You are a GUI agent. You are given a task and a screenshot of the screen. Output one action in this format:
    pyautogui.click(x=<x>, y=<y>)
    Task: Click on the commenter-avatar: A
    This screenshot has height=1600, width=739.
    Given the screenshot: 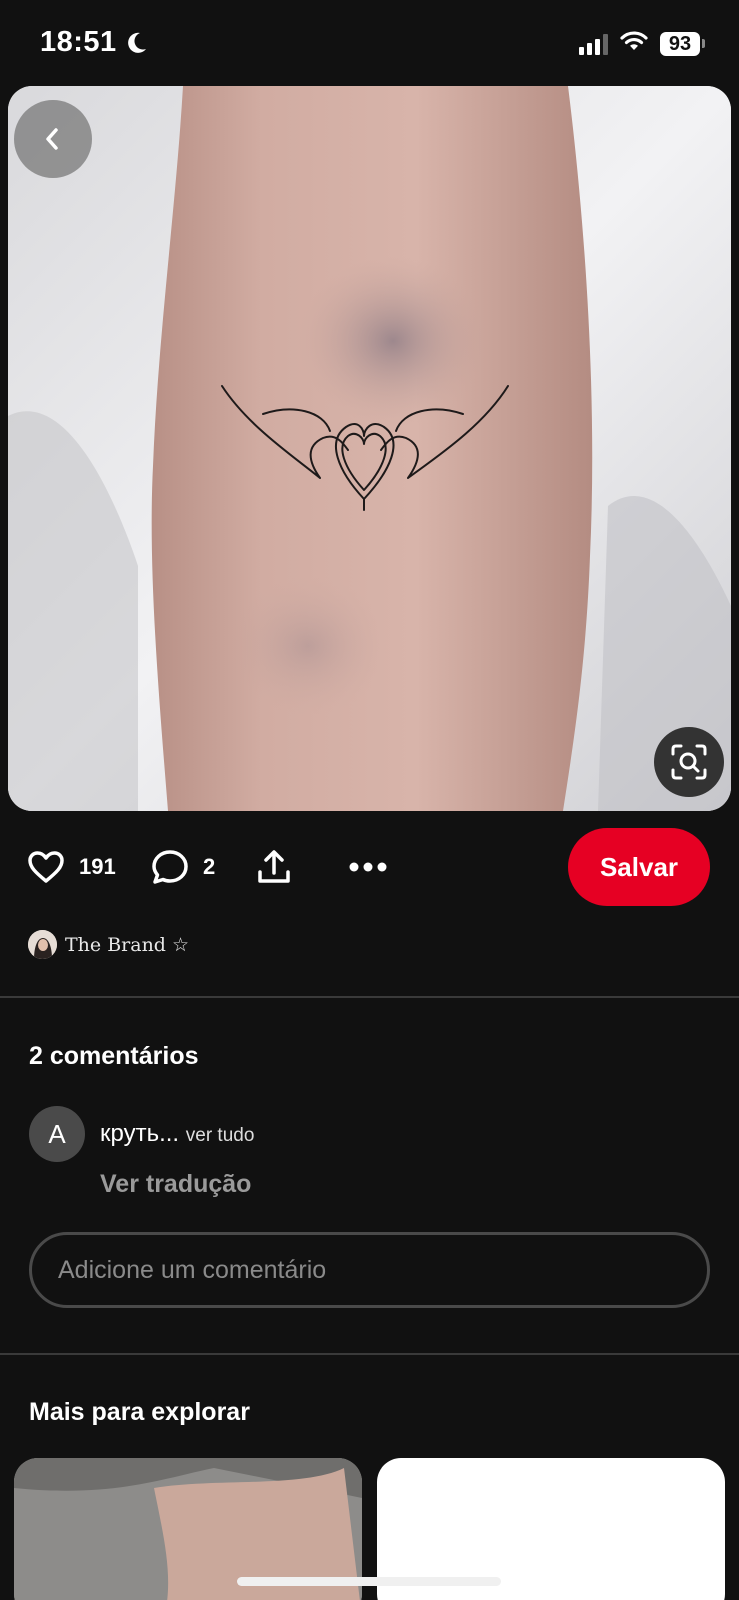 What is the action you would take?
    pyautogui.click(x=57, y=1134)
    